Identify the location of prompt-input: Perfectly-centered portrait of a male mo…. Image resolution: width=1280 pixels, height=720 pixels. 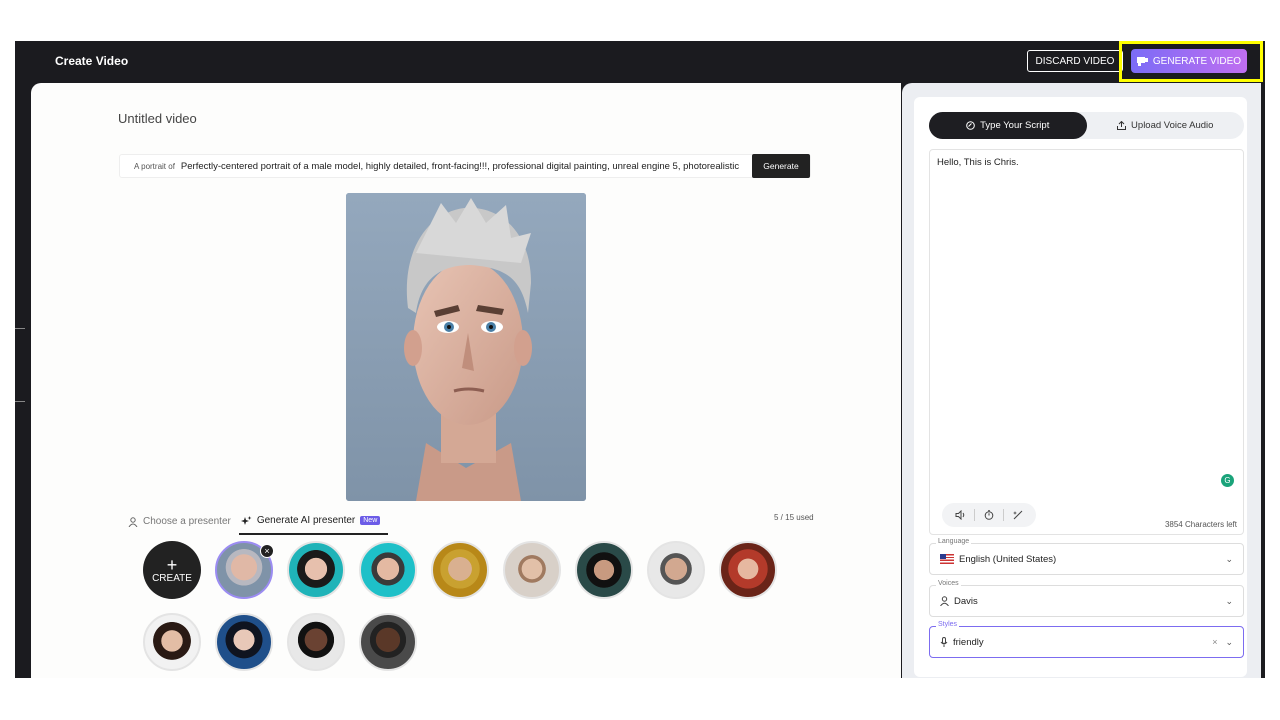
(466, 166).